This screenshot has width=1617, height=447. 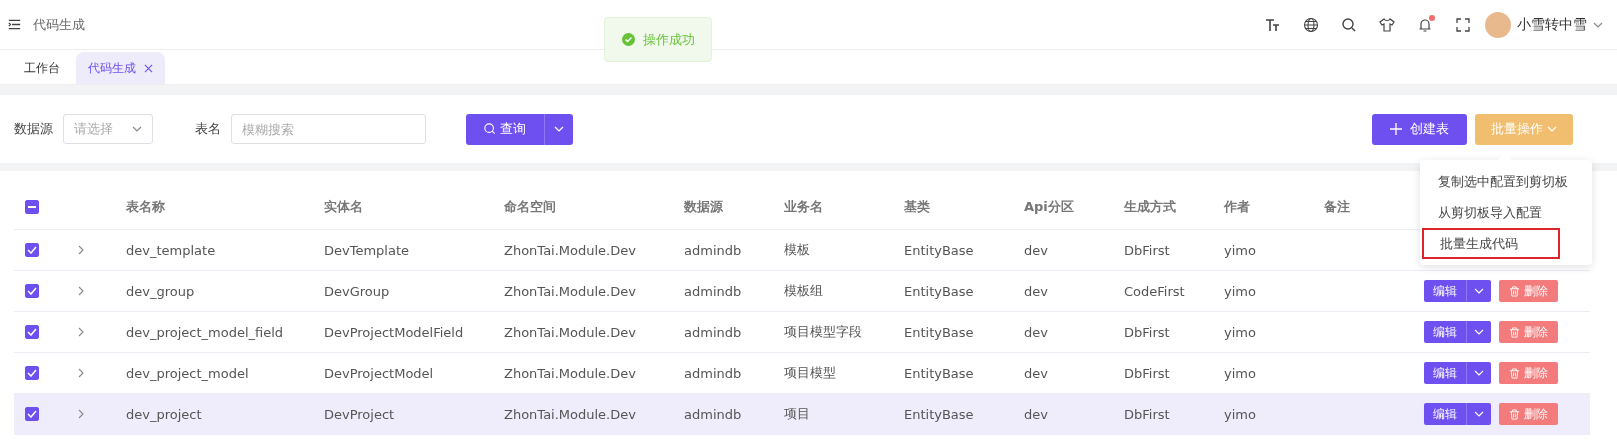 I want to click on table-cell-text: dev_project_model_field, so click(x=205, y=332).